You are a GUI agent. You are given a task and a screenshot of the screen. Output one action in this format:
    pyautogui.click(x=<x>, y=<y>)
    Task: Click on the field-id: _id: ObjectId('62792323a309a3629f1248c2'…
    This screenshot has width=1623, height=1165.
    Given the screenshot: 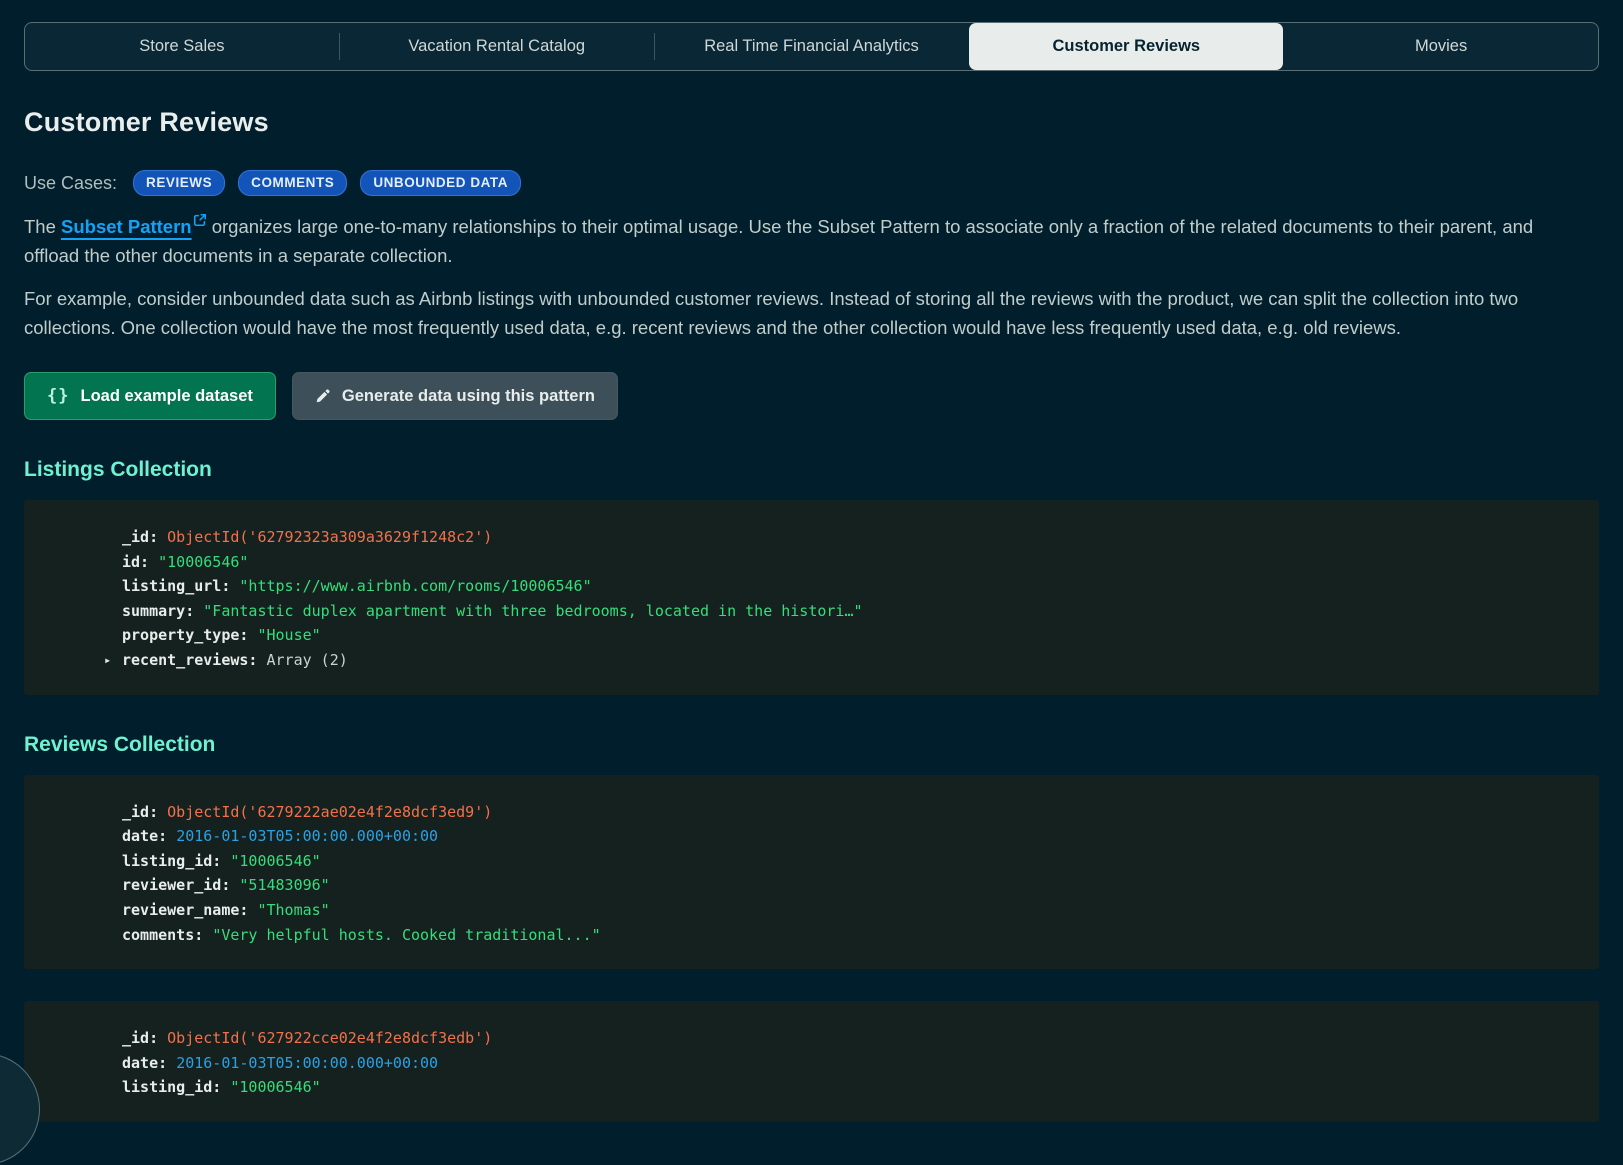 What is the action you would take?
    pyautogui.click(x=848, y=537)
    